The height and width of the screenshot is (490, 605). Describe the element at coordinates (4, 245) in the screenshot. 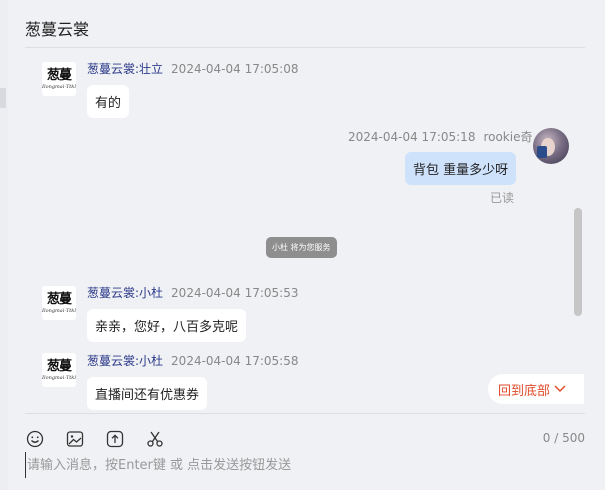

I see `left-edge-strip` at that location.